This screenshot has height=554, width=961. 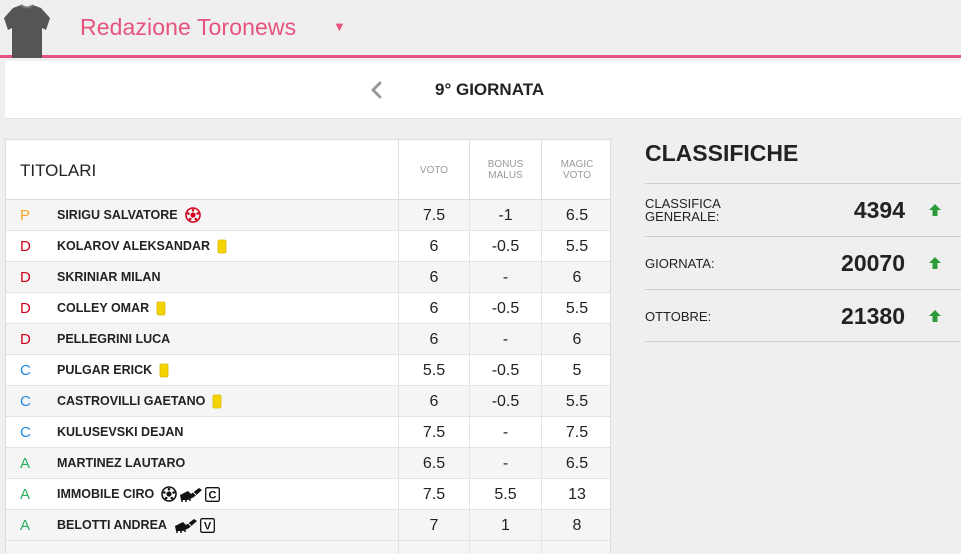 What do you see at coordinates (108, 277) in the screenshot?
I see `player-name: SKRINIAR MILAN` at bounding box center [108, 277].